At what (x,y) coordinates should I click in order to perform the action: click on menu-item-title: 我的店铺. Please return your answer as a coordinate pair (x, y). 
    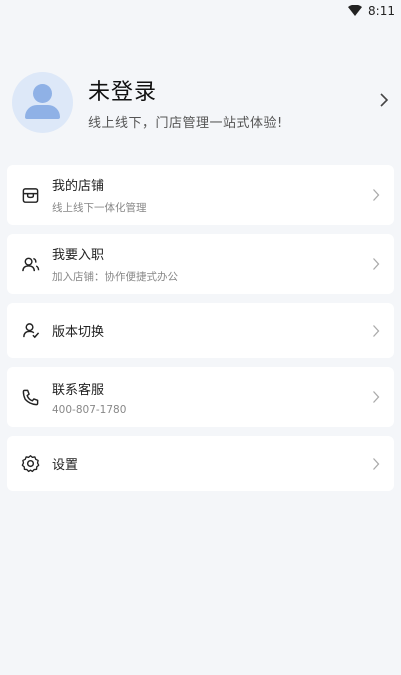
    Looking at the image, I should click on (78, 186).